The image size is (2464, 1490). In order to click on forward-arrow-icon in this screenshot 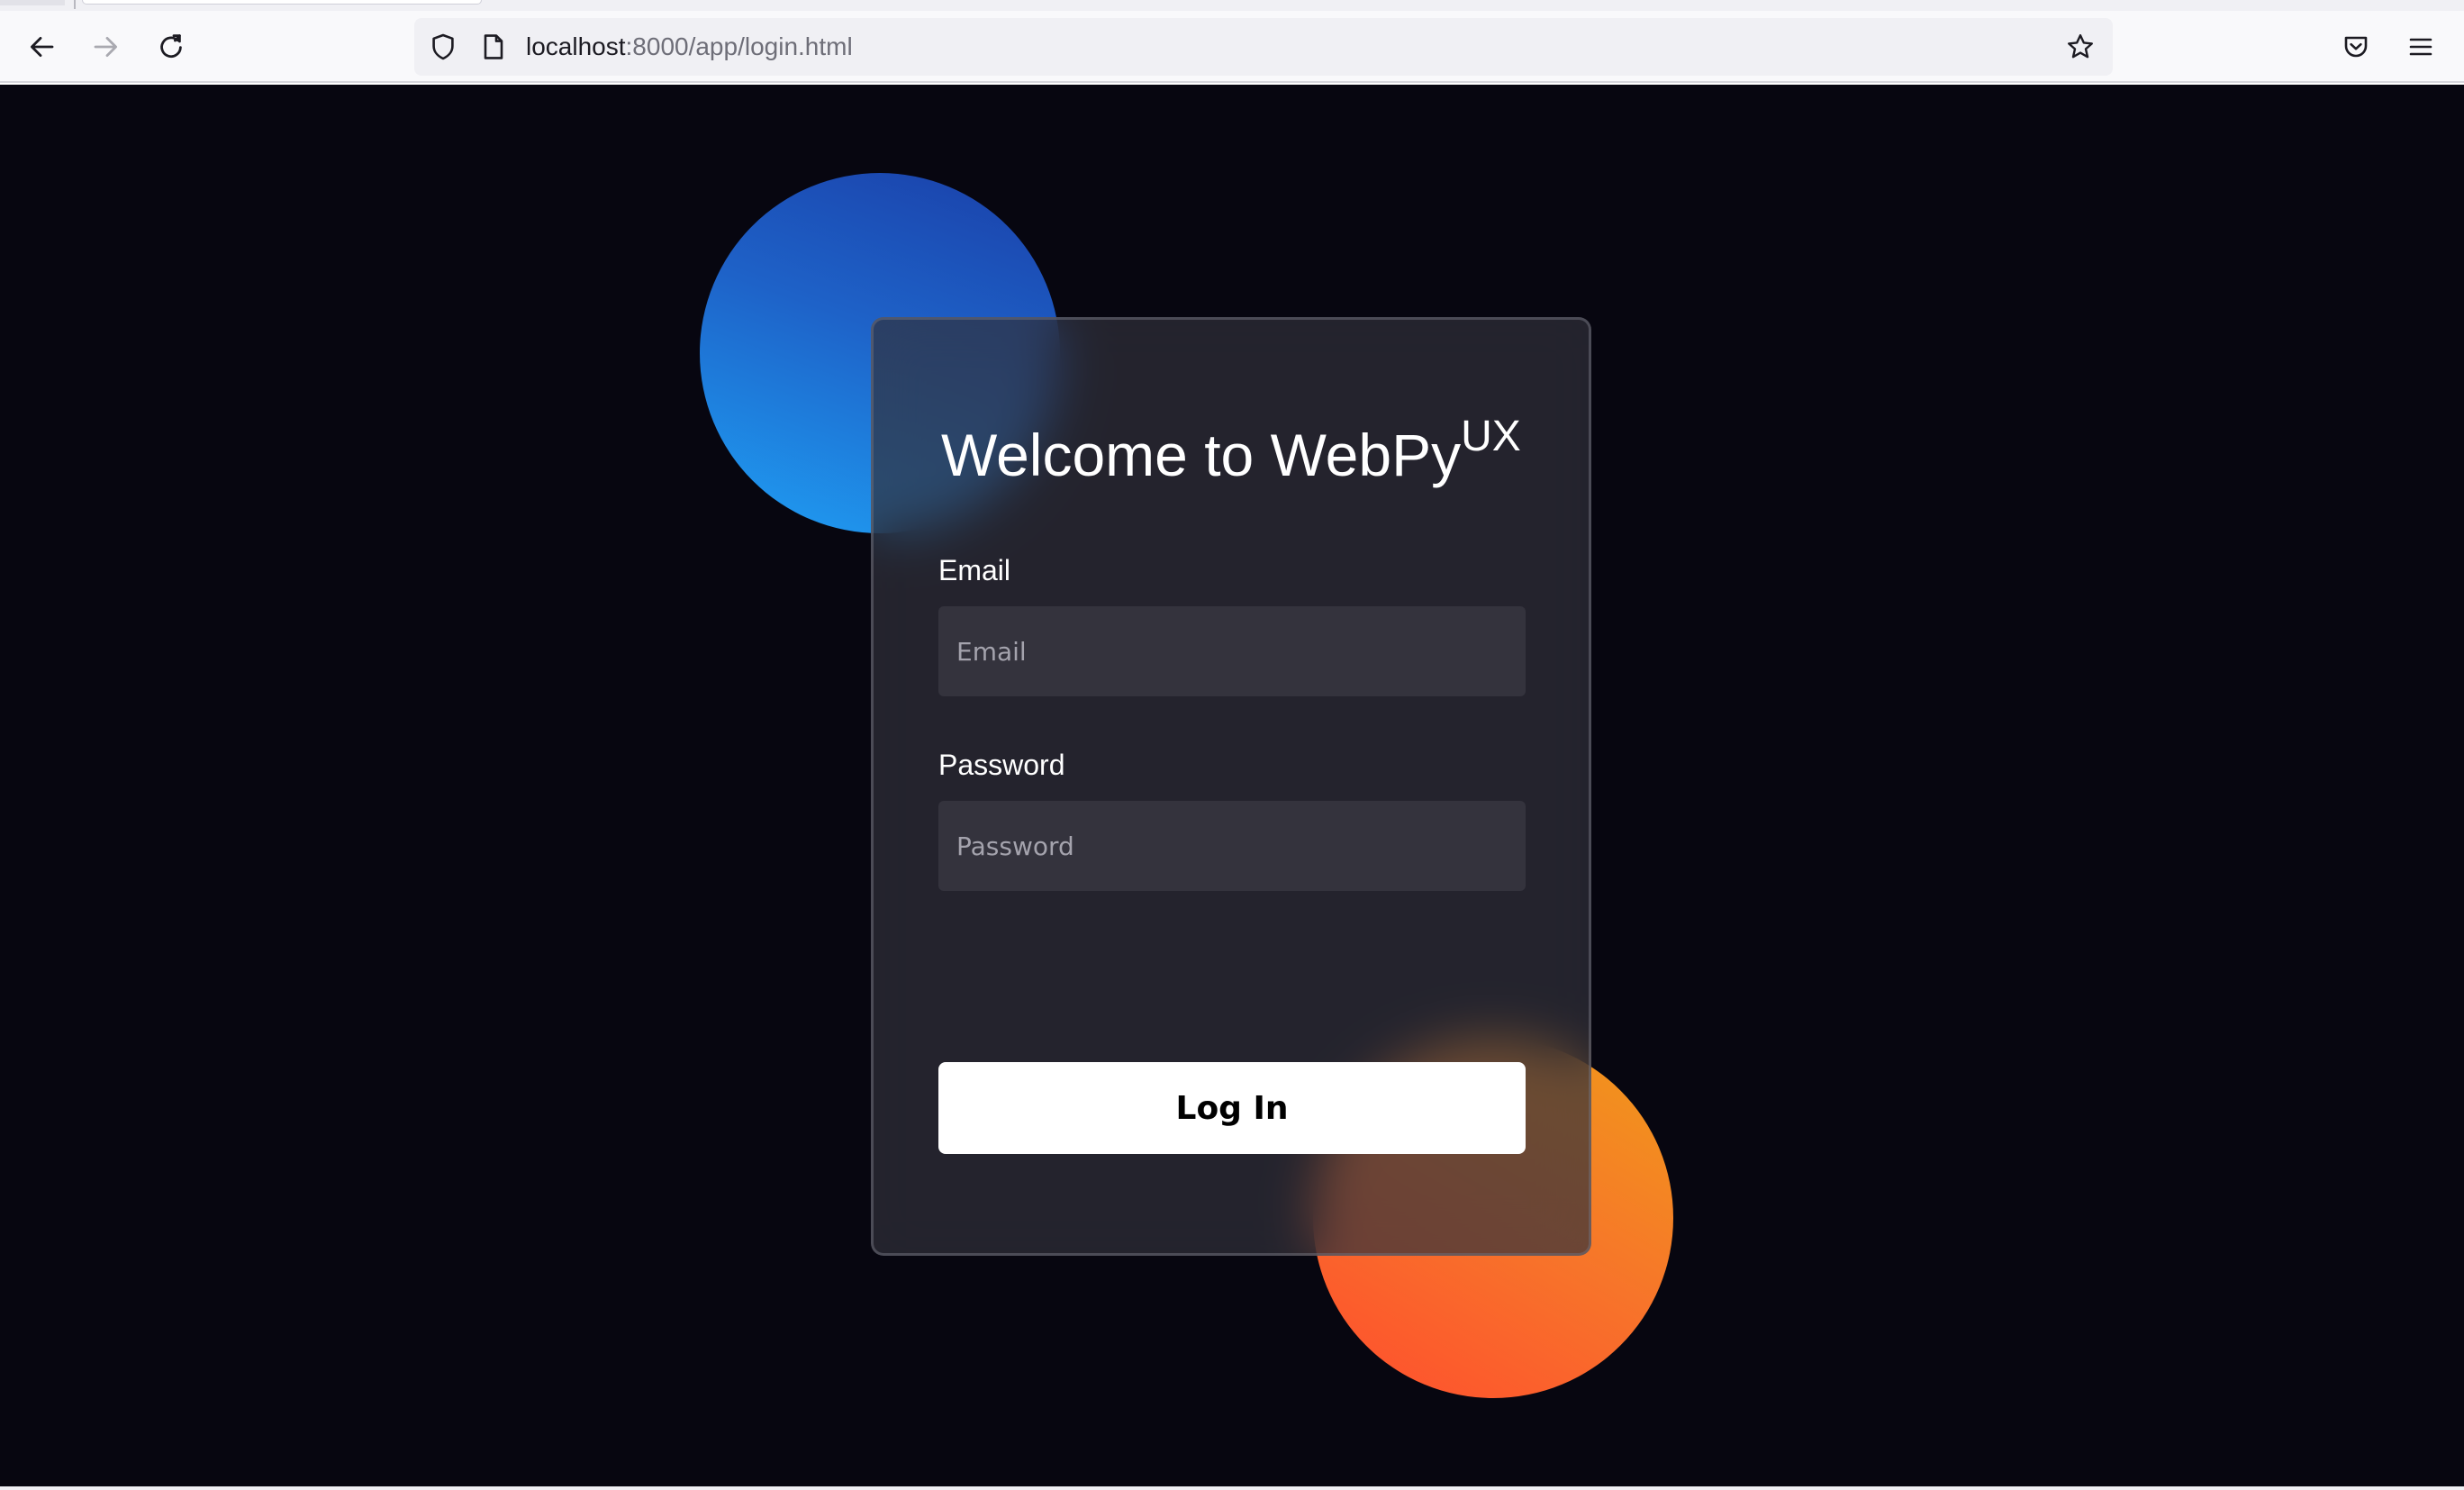, I will do `click(105, 47)`.